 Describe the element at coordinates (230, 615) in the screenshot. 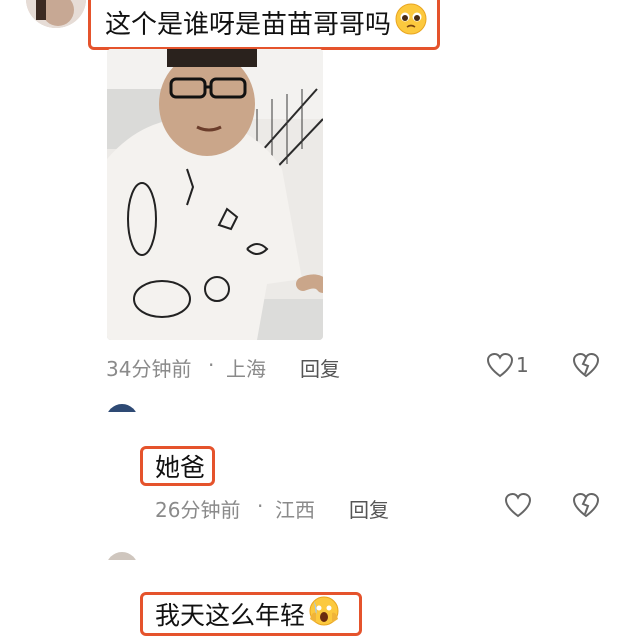

I see `comment-text: 我天这么年轻` at that location.